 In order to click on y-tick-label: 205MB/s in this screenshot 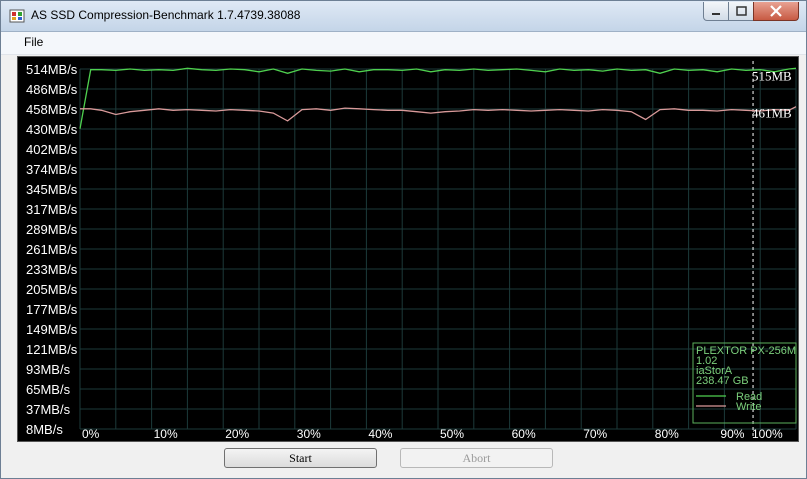, I will do `click(52, 289)`.